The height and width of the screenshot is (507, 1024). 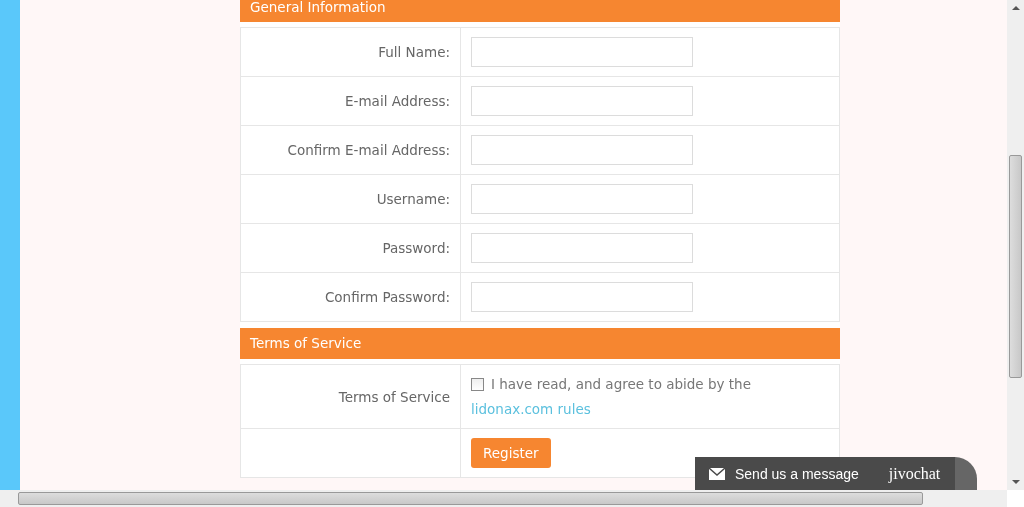 I want to click on field-label: Confirm Password:, so click(x=387, y=297).